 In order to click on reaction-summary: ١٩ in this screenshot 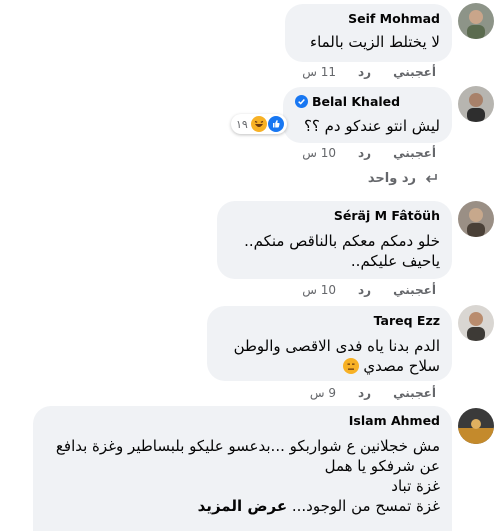, I will do `click(259, 124)`.